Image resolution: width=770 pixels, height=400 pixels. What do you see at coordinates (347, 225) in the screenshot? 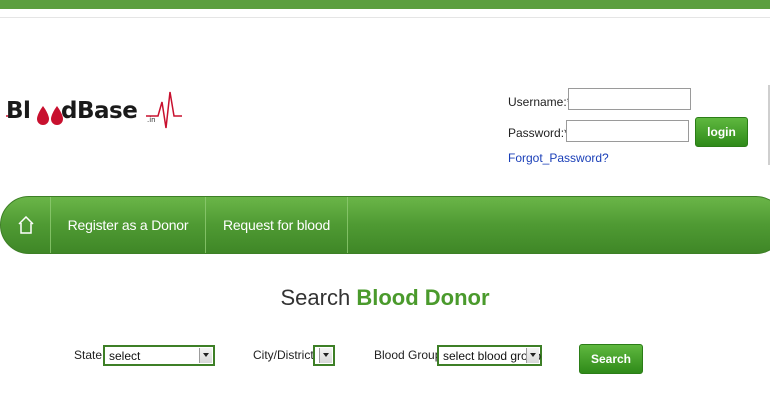
I see `nav-separator` at bounding box center [347, 225].